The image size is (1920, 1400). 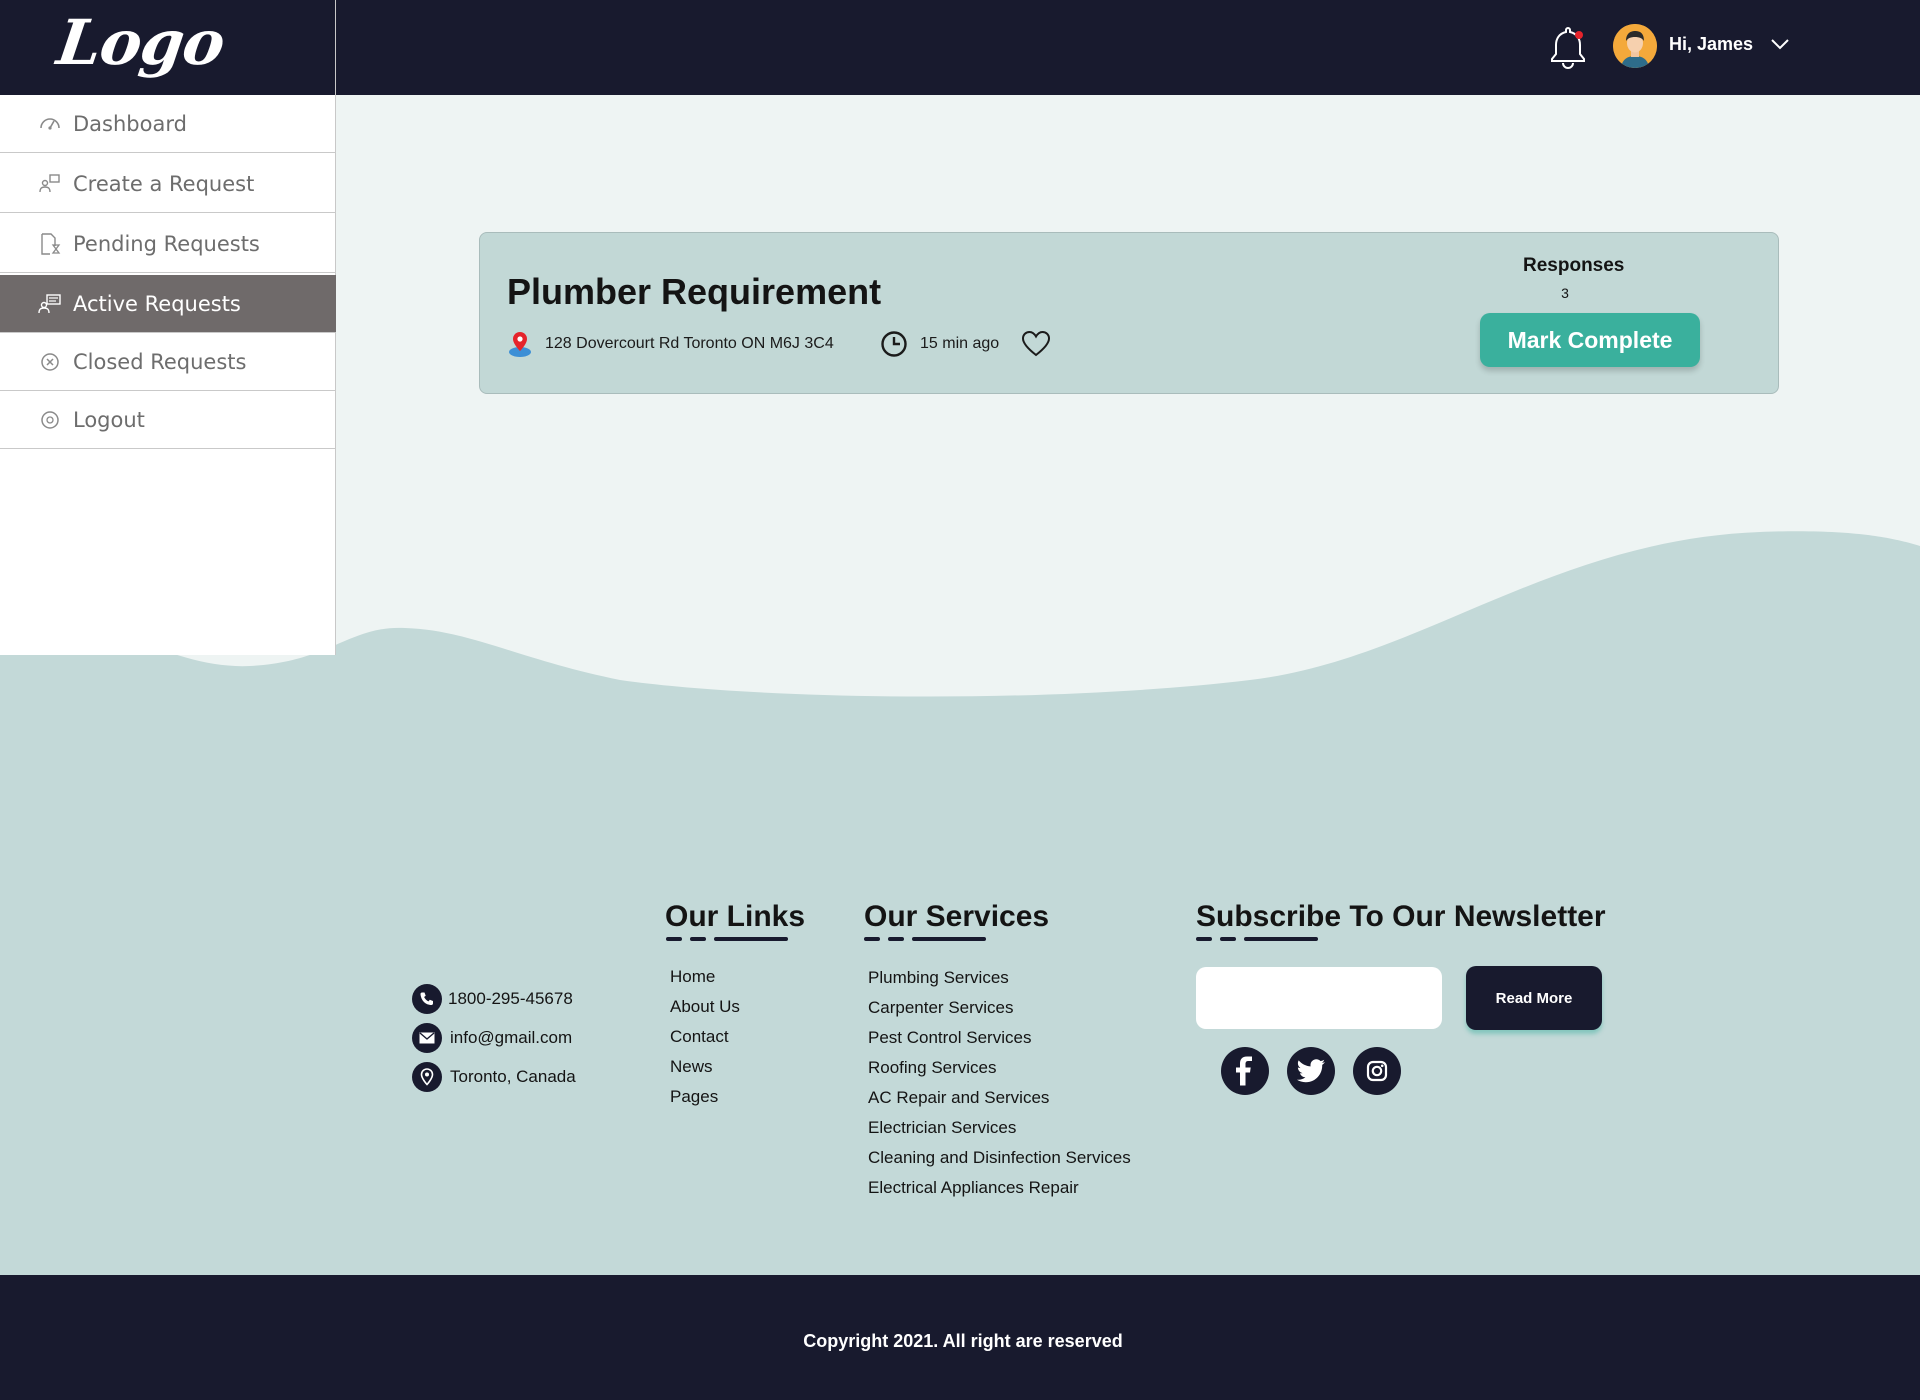 I want to click on avatar, so click(x=1635, y=46).